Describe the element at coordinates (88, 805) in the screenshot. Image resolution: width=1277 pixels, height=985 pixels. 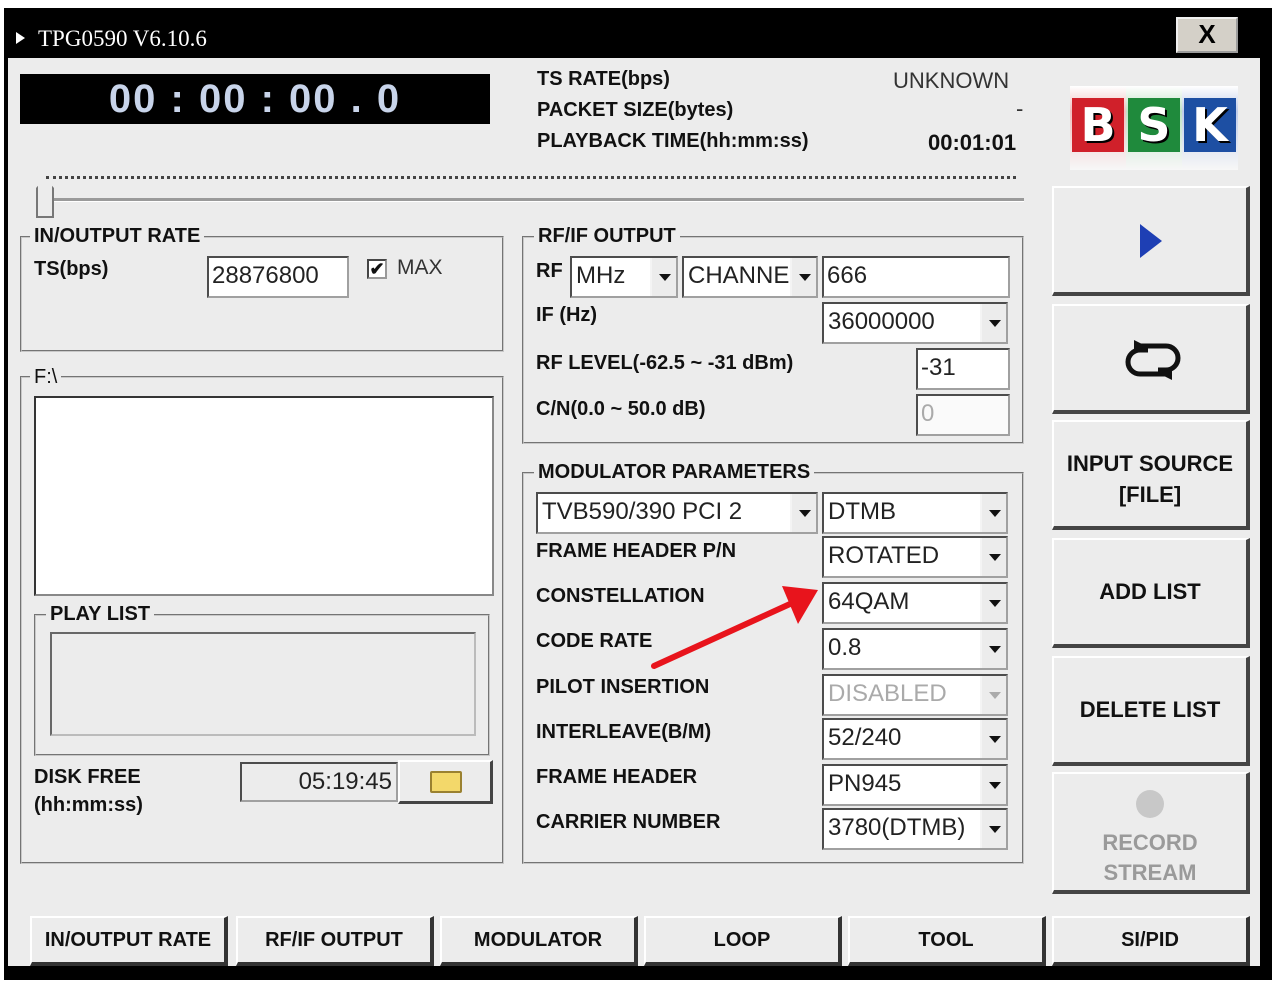
I see `disk-free-unit-label: (hh:mm:ss)` at that location.